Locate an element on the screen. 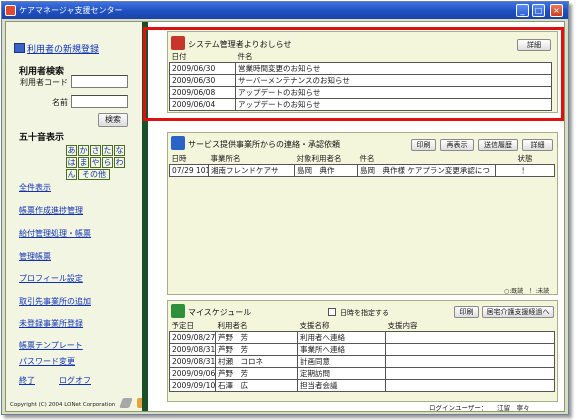 The image size is (577, 420). schedule-title: マイスケジュール is located at coordinates (220, 312).